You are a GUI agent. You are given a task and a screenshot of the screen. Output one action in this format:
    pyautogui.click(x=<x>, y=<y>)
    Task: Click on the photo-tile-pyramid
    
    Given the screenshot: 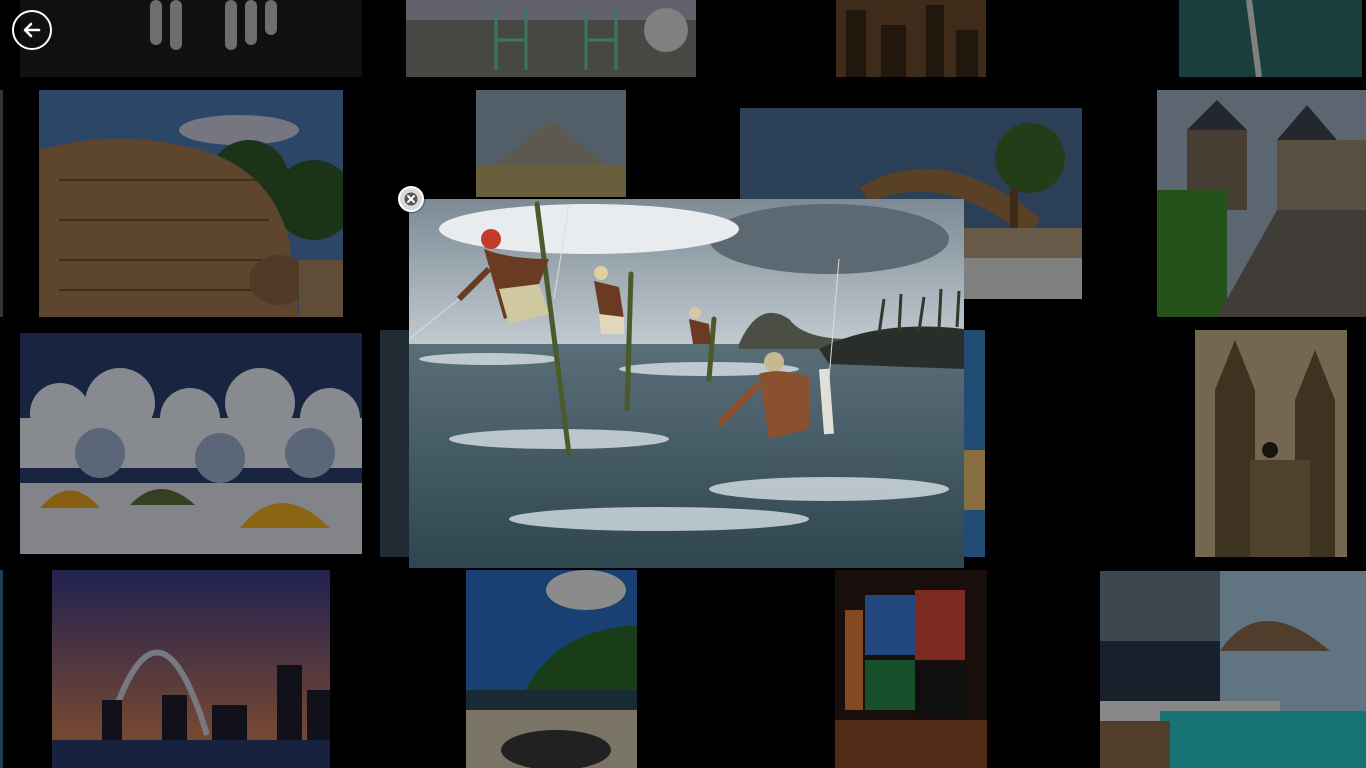 What is the action you would take?
    pyautogui.click(x=551, y=143)
    